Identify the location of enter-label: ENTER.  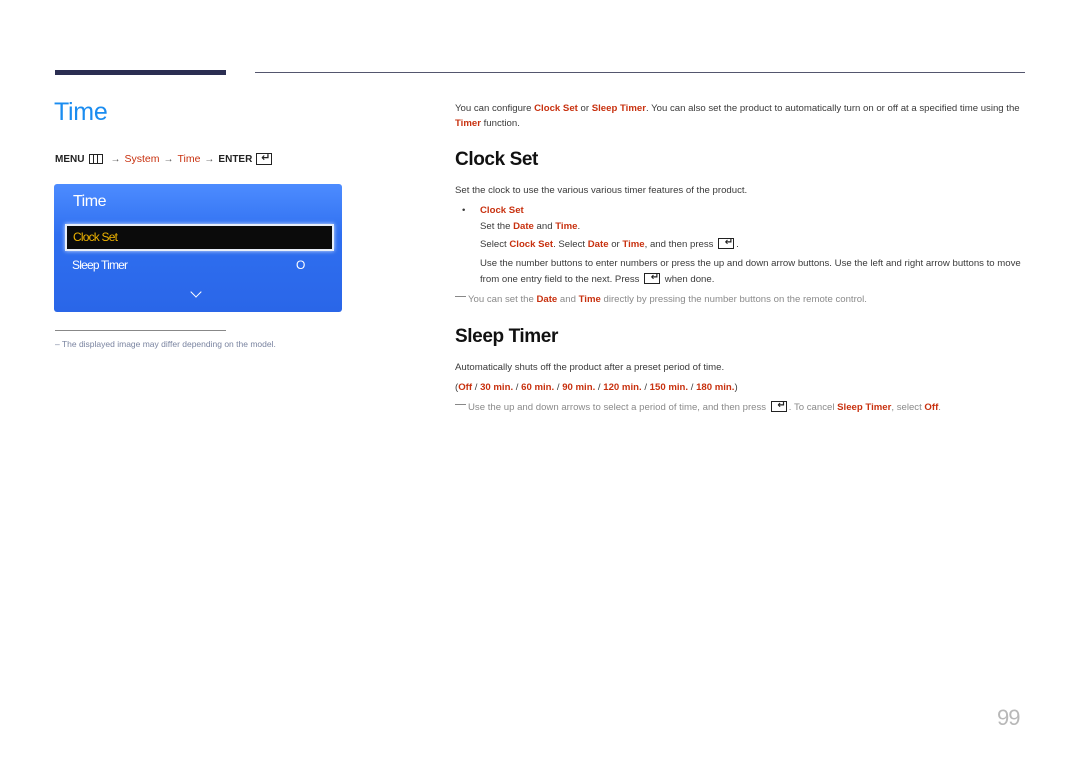
(235, 159).